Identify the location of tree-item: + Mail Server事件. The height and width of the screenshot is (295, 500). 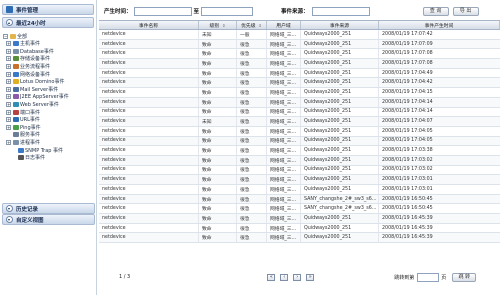
(49, 90).